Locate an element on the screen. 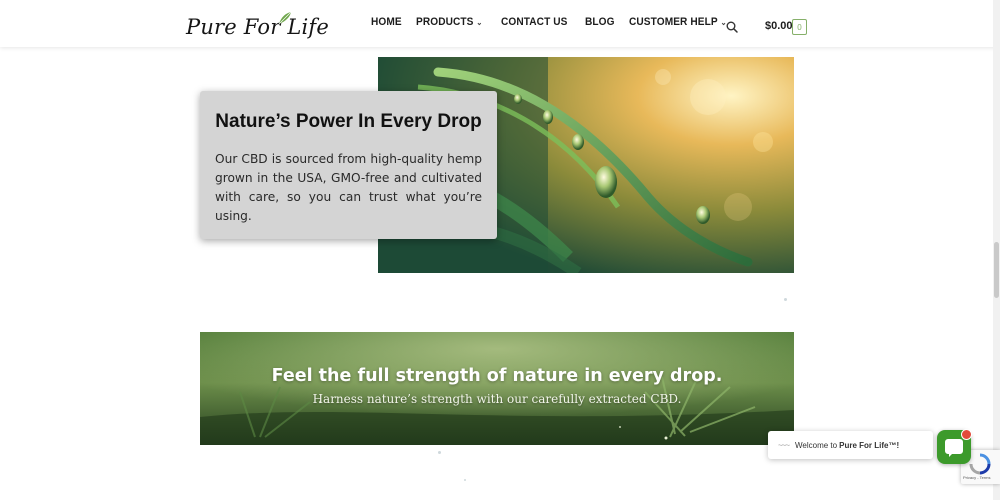 The width and height of the screenshot is (1000, 500). cart-count-badge: 0 is located at coordinates (799, 27).